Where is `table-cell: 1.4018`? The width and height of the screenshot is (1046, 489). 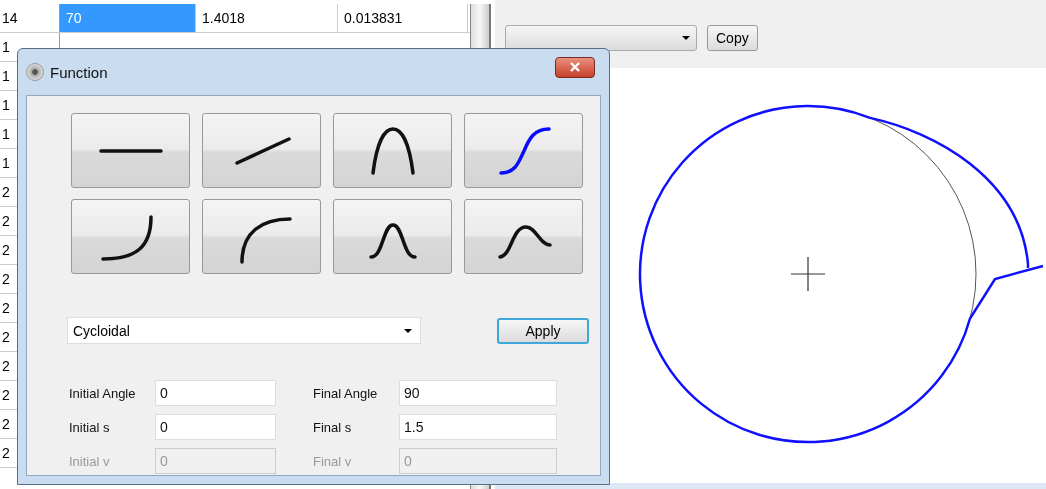
table-cell: 1.4018 is located at coordinates (267, 18).